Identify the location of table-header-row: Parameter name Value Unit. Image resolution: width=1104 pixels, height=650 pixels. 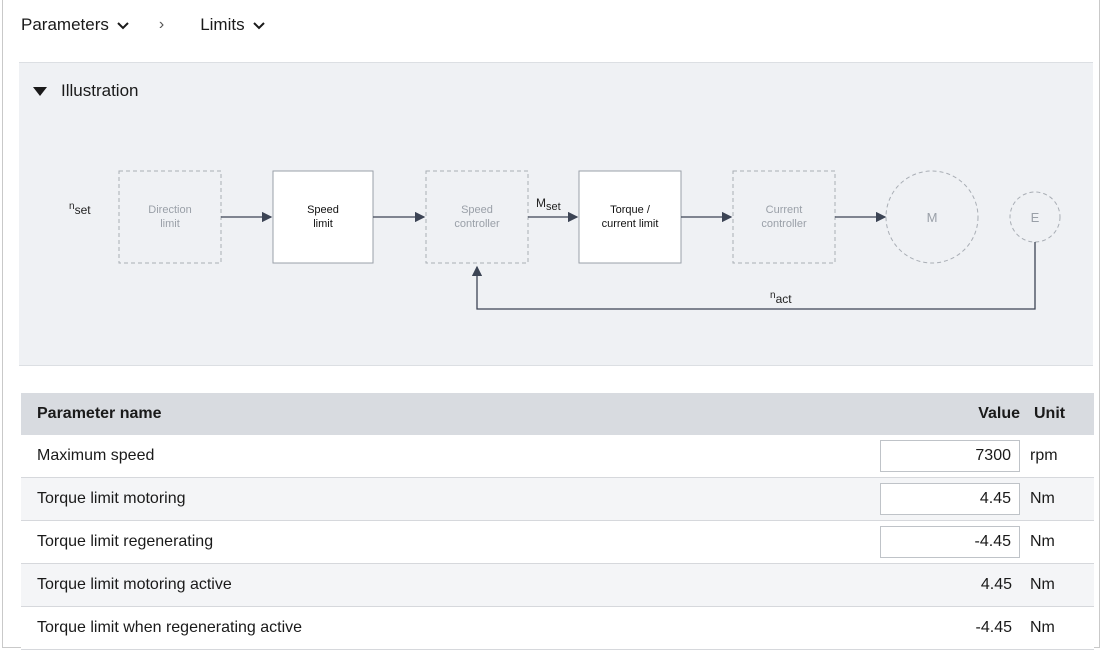
(557, 414).